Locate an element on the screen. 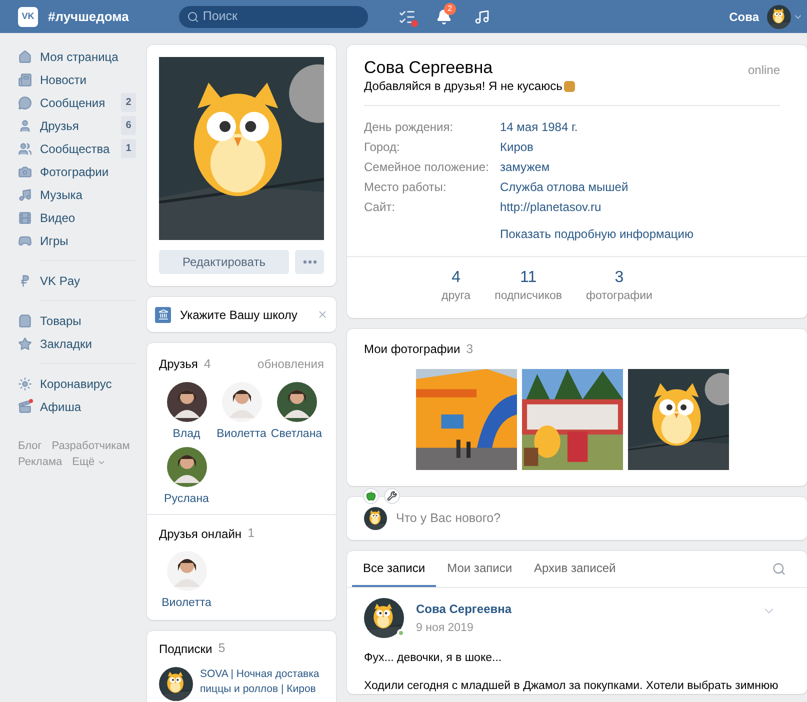 Image resolution: width=807 pixels, height=702 pixels. unread-count: 1 is located at coordinates (128, 148).